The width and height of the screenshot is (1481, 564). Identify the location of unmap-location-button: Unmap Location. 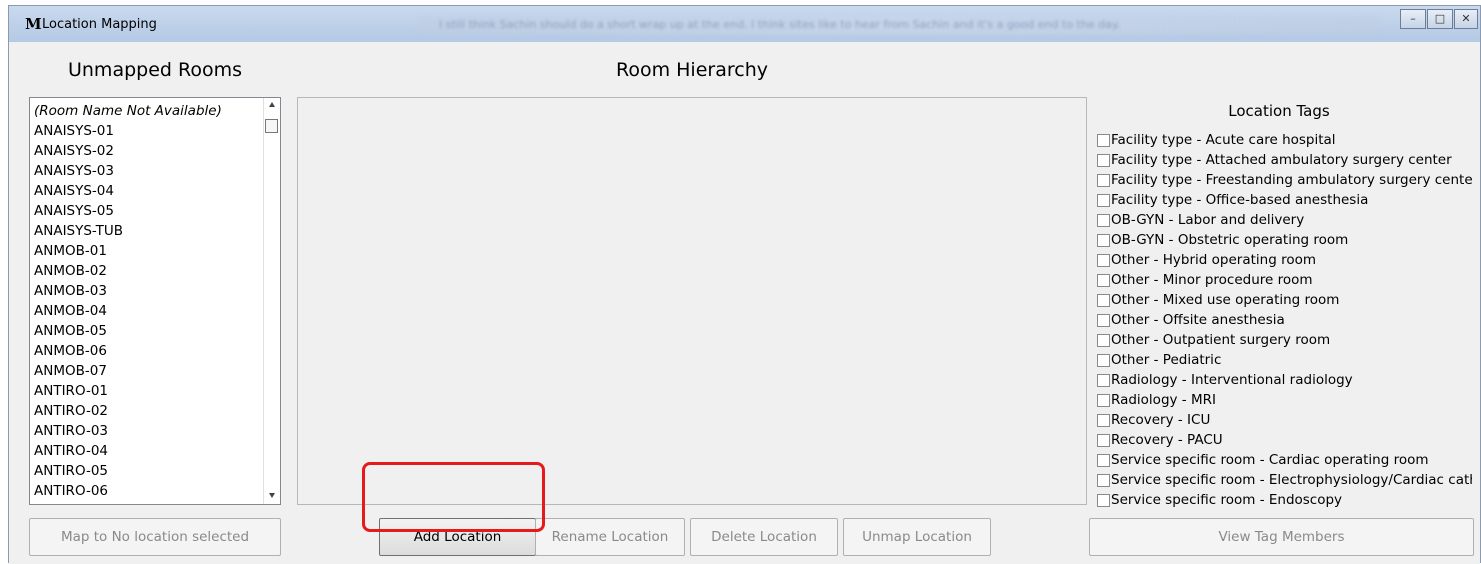
(917, 537).